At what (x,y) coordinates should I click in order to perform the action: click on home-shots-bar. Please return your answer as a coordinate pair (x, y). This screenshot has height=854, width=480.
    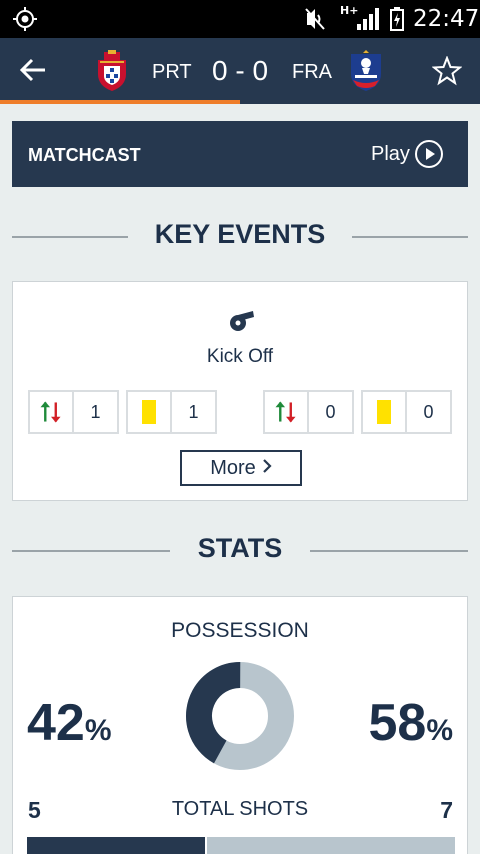
    Looking at the image, I should click on (116, 845).